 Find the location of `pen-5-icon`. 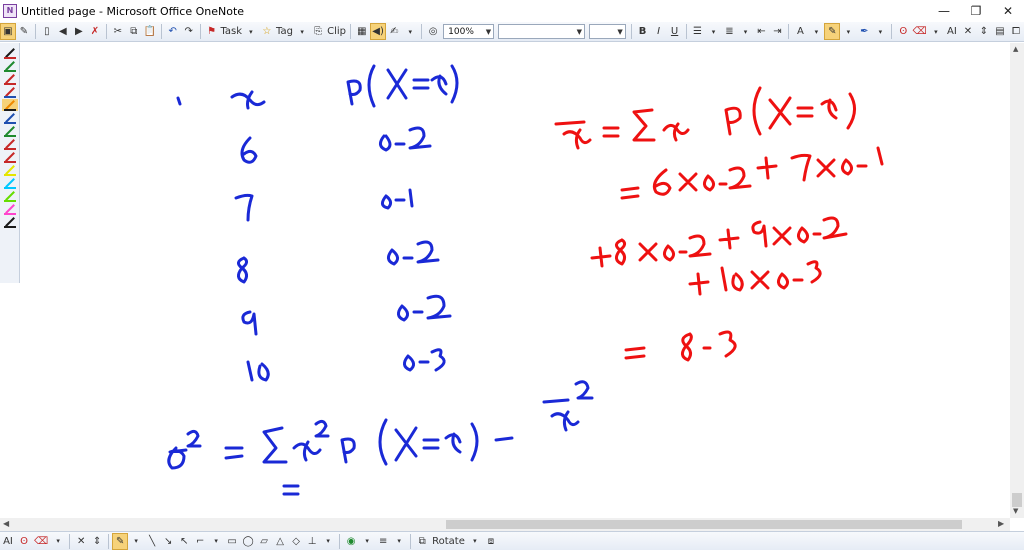

pen-5-icon is located at coordinates (9, 104).